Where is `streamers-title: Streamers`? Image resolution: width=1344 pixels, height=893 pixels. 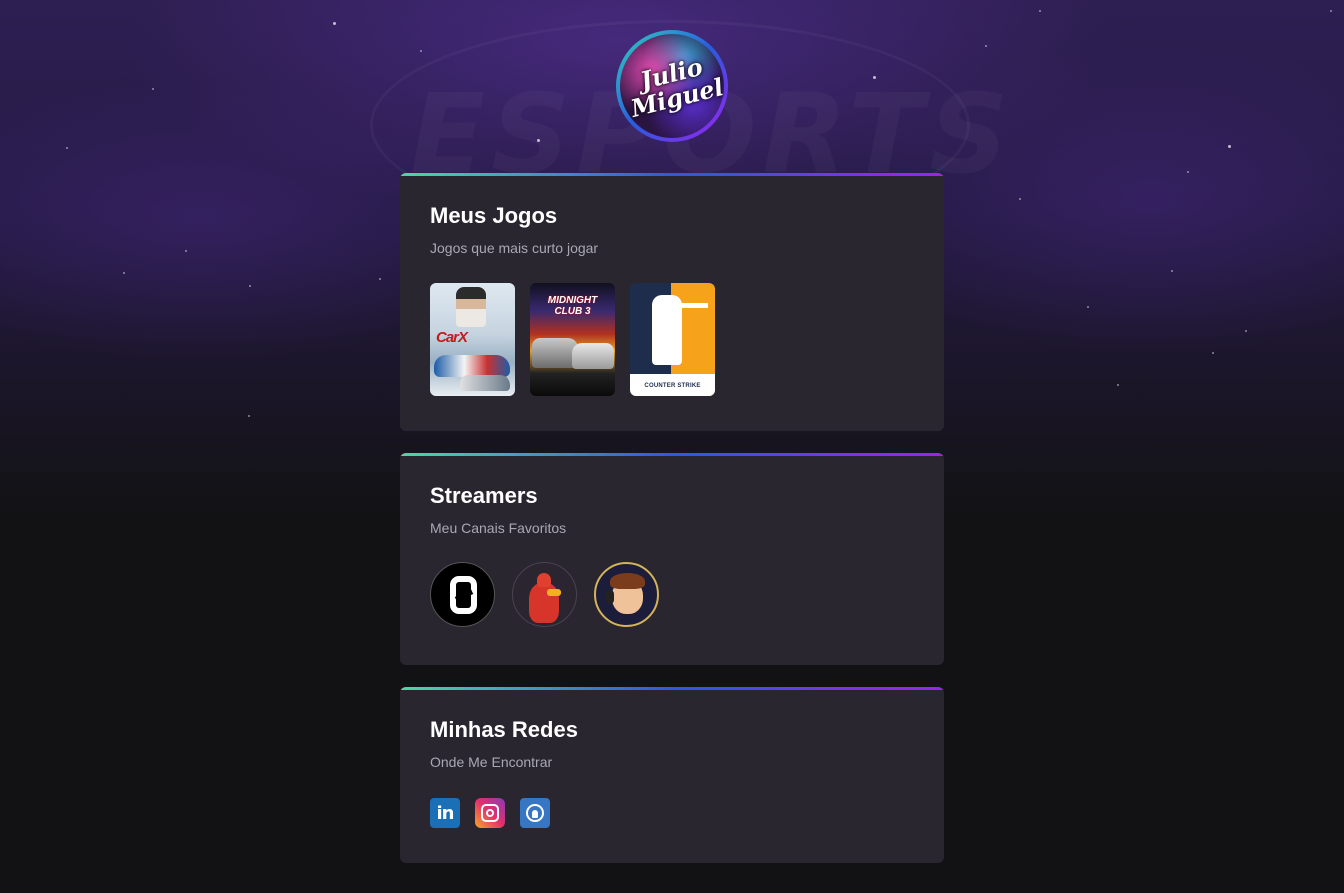 streamers-title: Streamers is located at coordinates (484, 495).